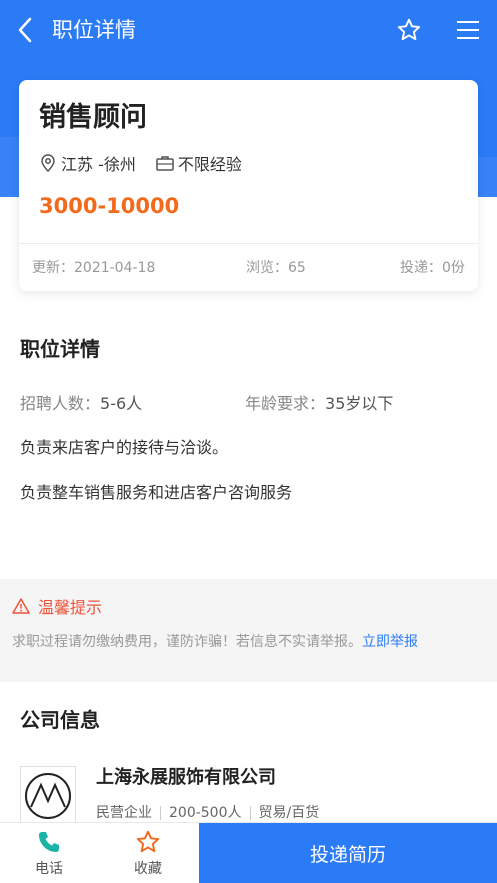  I want to click on job-experience: 不限经验, so click(209, 164).